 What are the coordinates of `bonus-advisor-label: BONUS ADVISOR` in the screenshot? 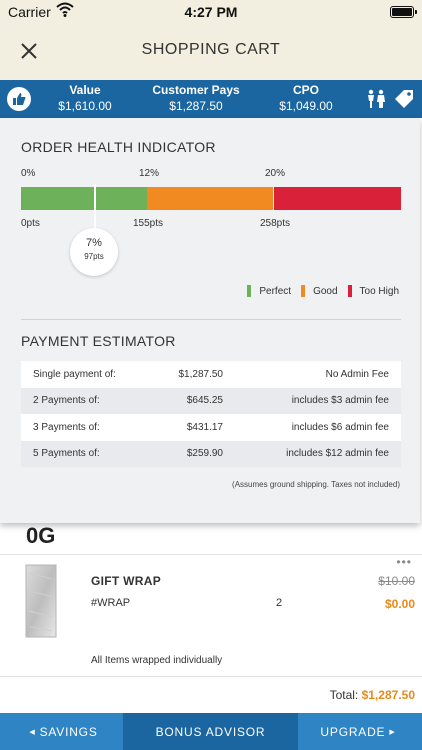 It's located at (210, 731).